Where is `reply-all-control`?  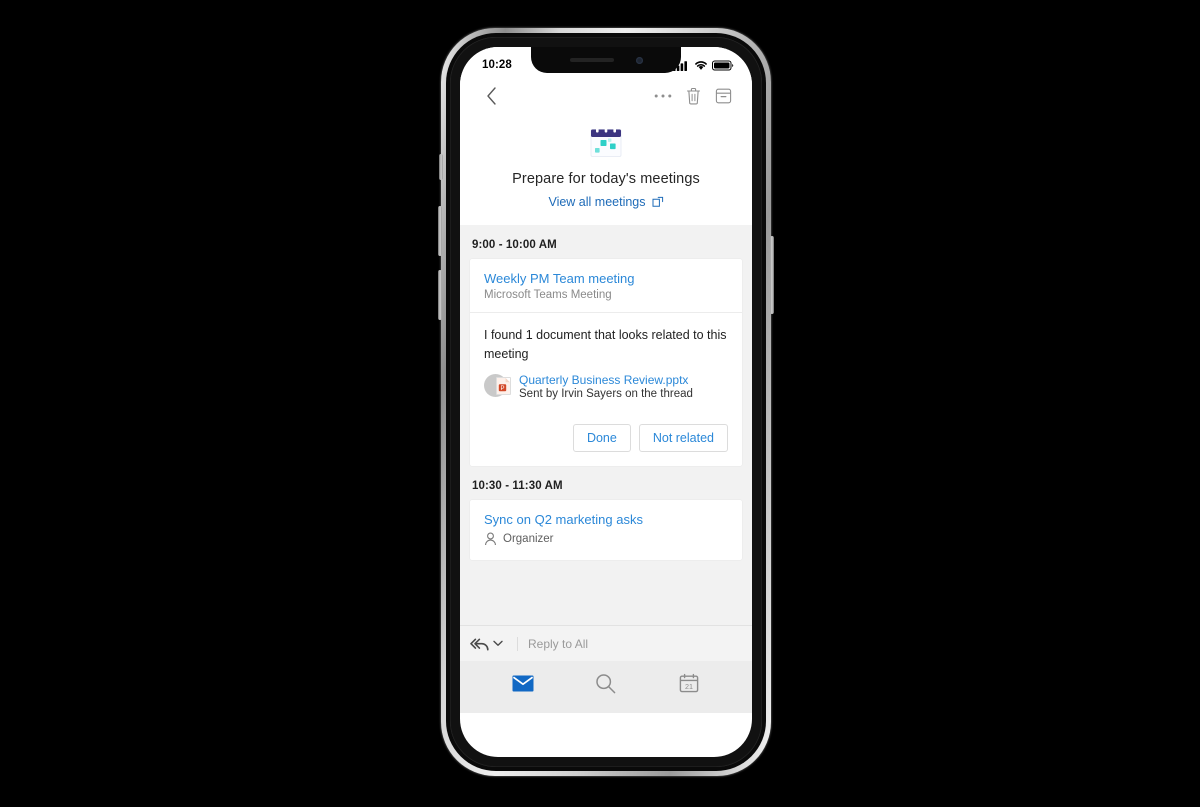
reply-all-control is located at coordinates (490, 644).